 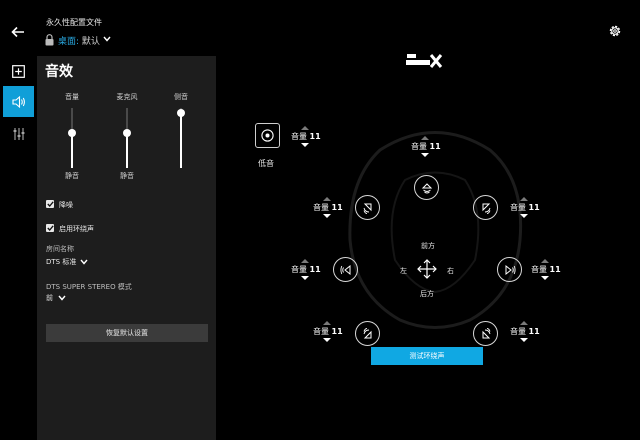 I want to click on center-speaker-button, so click(x=426, y=187).